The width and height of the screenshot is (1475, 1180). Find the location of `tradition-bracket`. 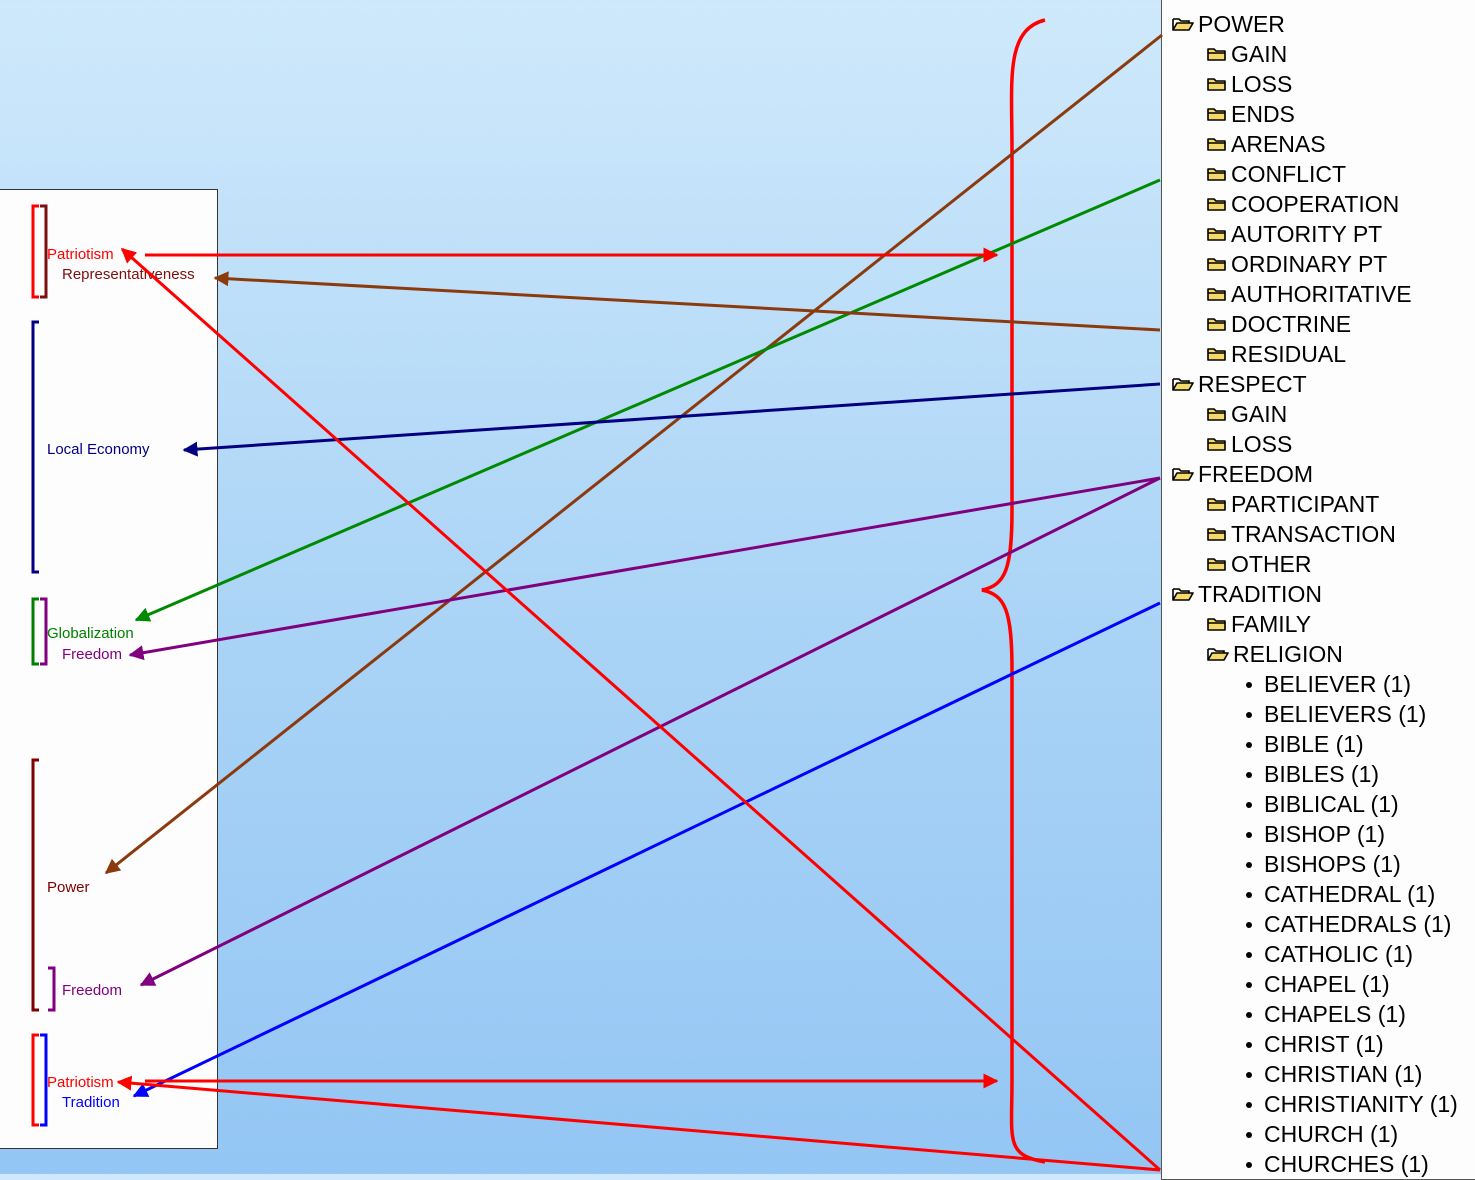

tradition-bracket is located at coordinates (44, 1080).